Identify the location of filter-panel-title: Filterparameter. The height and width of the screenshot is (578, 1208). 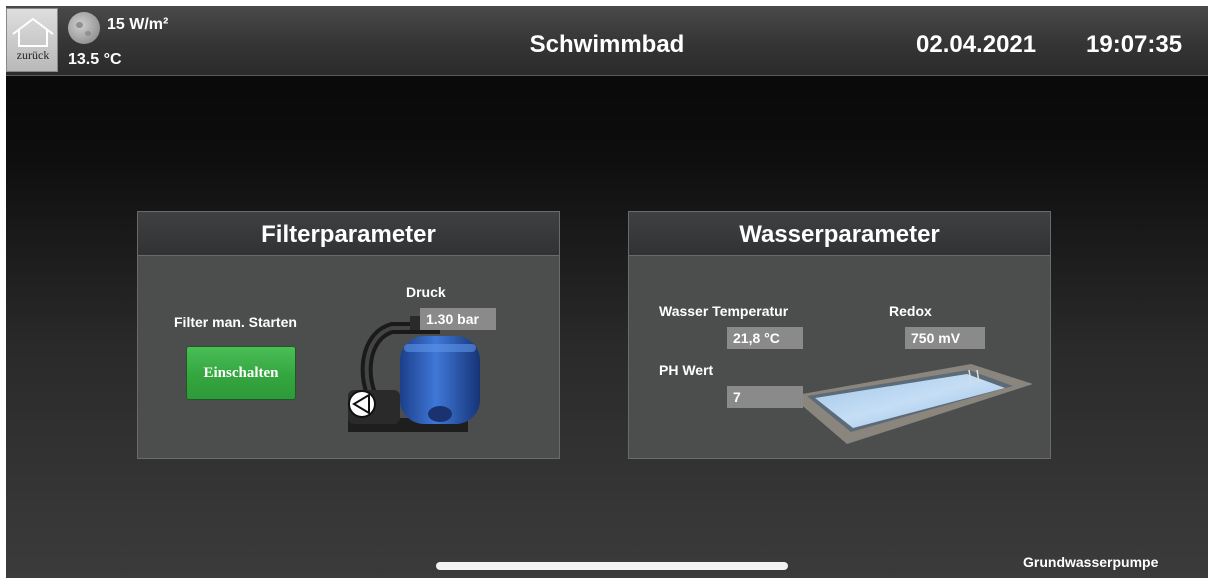
(348, 234).